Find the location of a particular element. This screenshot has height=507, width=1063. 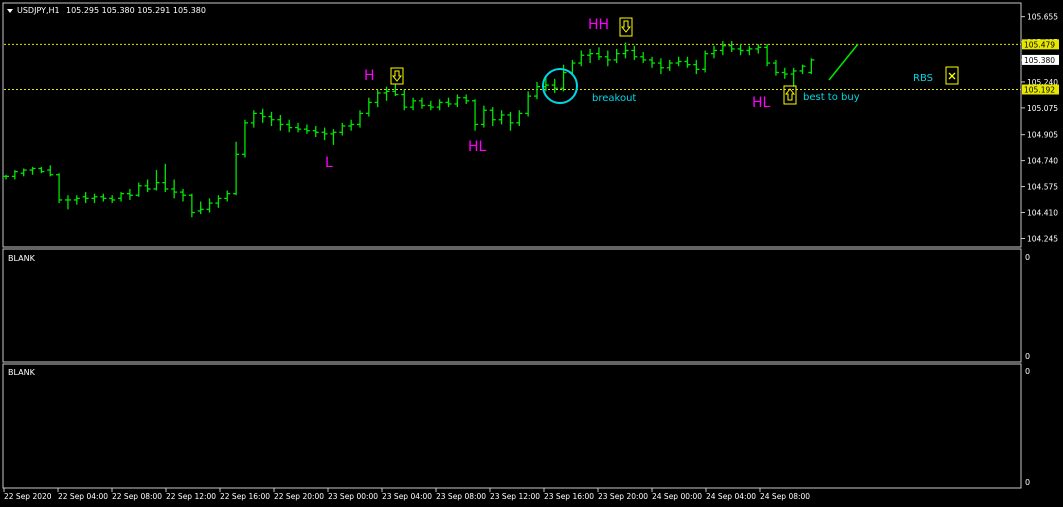

indicator-panel-1-axis-bottom: 0 is located at coordinates (1027, 356).